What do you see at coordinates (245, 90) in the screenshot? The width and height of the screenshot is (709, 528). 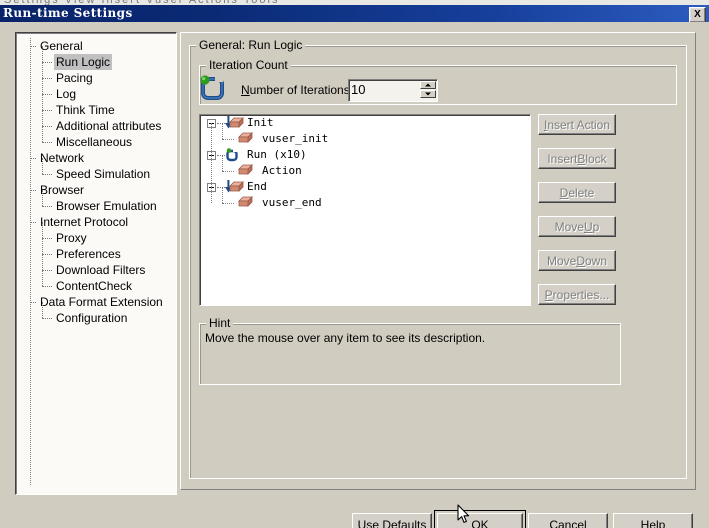 I see `iter-label-accel: N` at bounding box center [245, 90].